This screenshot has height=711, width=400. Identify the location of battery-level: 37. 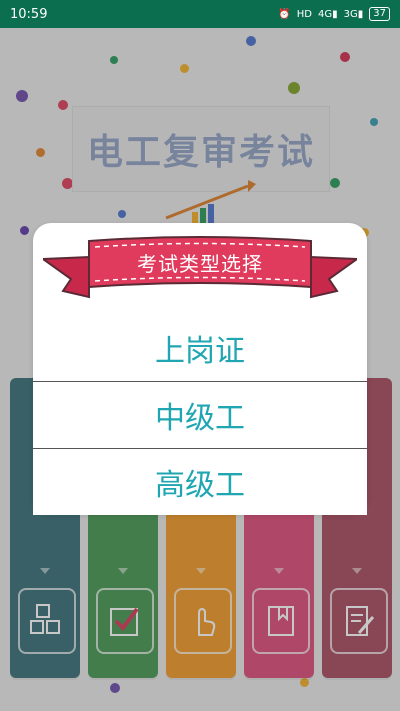
(379, 13).